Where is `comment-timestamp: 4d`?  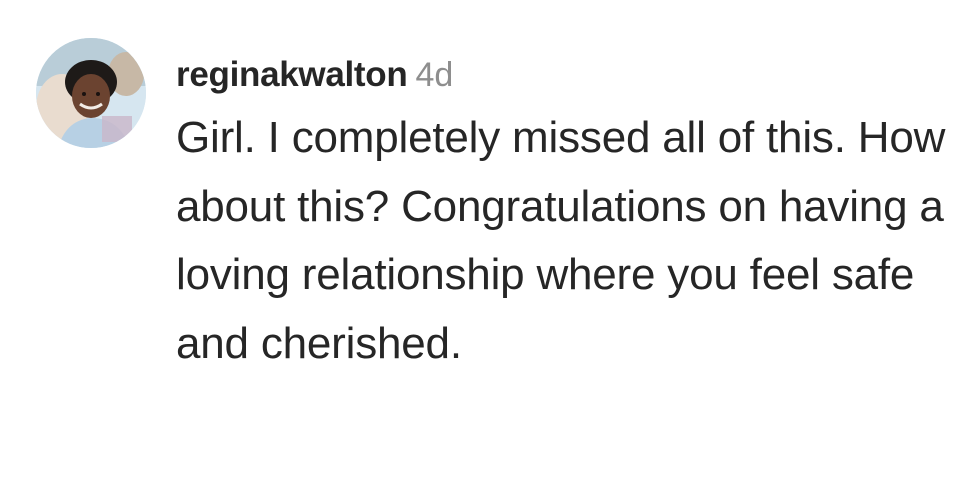 comment-timestamp: 4d is located at coordinates (434, 75).